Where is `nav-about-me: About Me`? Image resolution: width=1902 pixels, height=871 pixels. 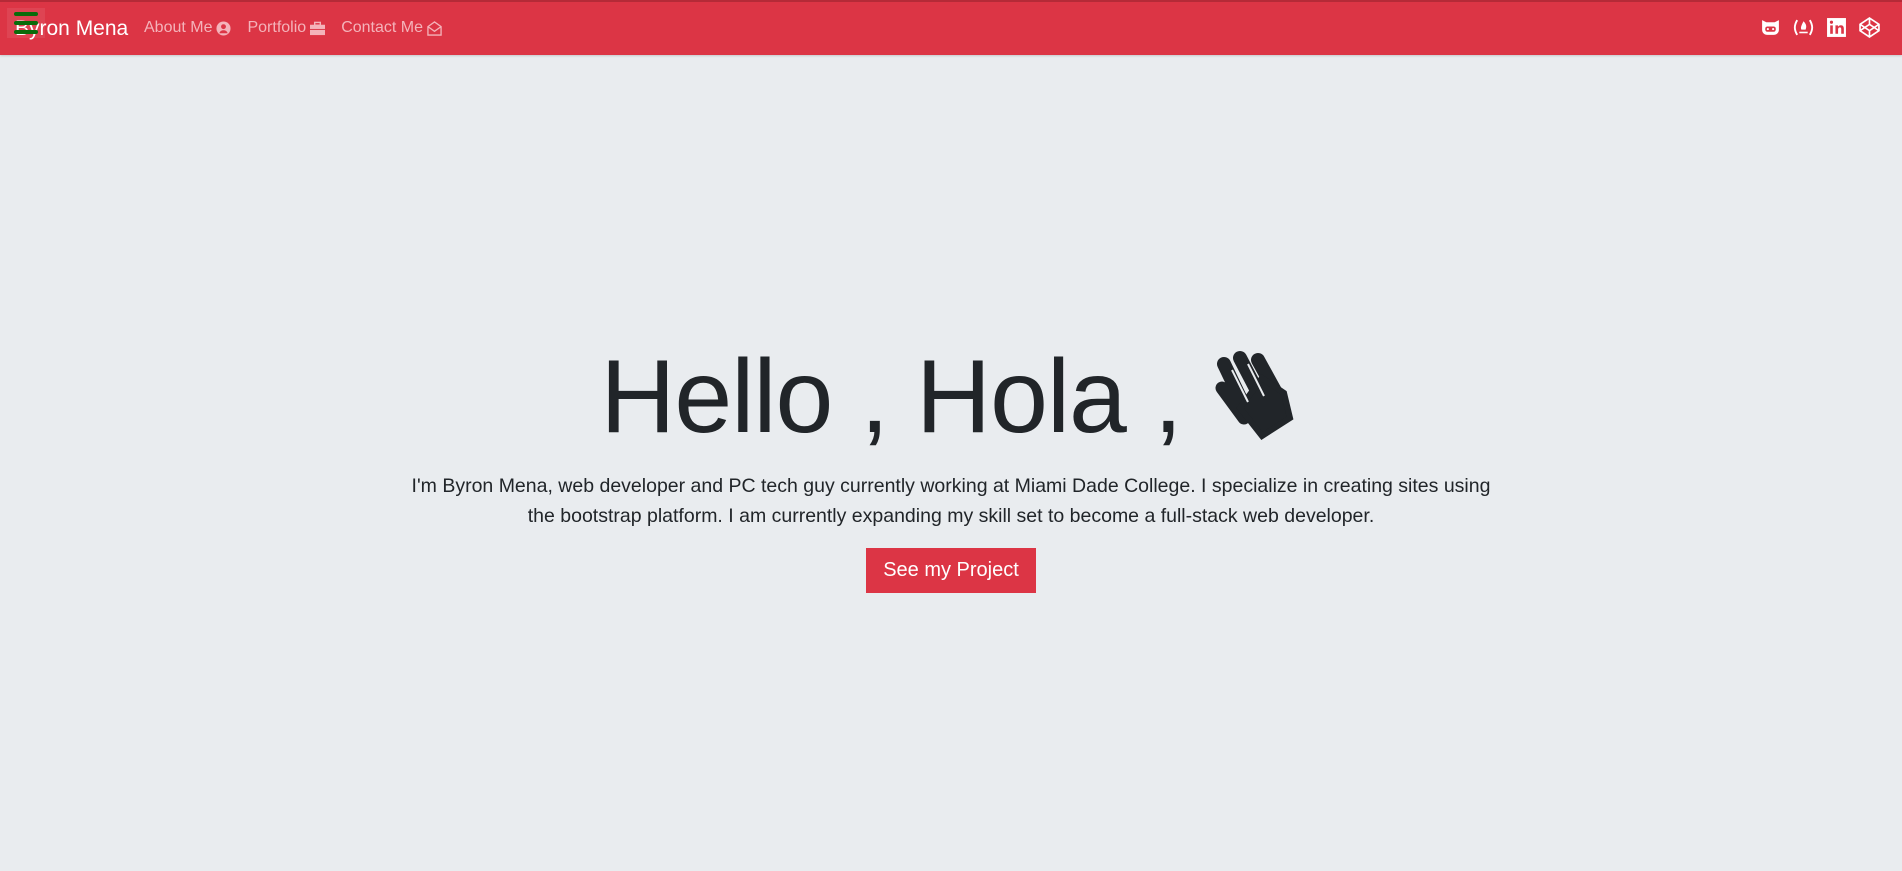
nav-about-me: About Me is located at coordinates (188, 28).